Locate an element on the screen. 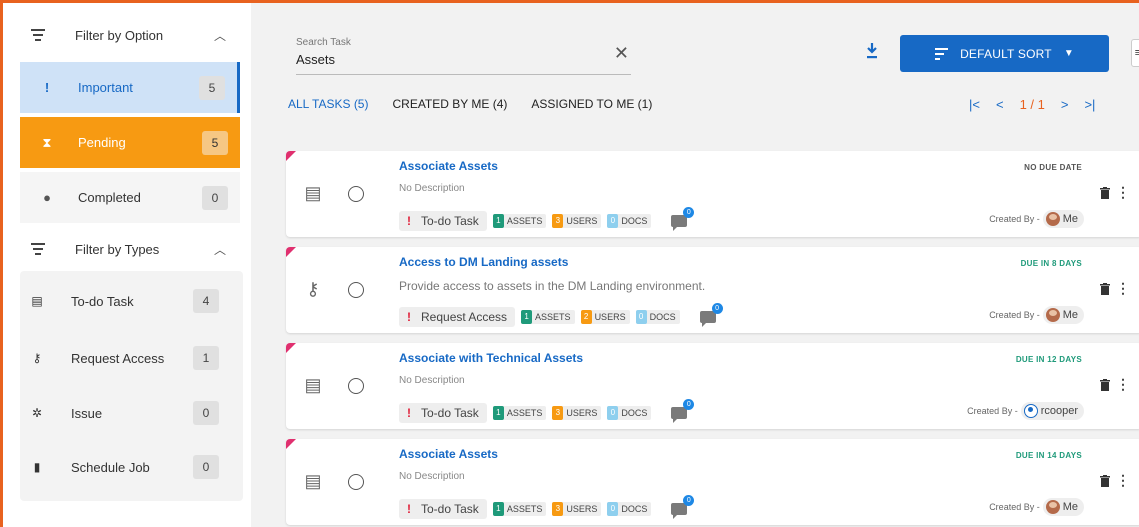 This screenshot has height=527, width=1139. filter-by-types-header: Filter by Types ︿ is located at coordinates (125, 249).